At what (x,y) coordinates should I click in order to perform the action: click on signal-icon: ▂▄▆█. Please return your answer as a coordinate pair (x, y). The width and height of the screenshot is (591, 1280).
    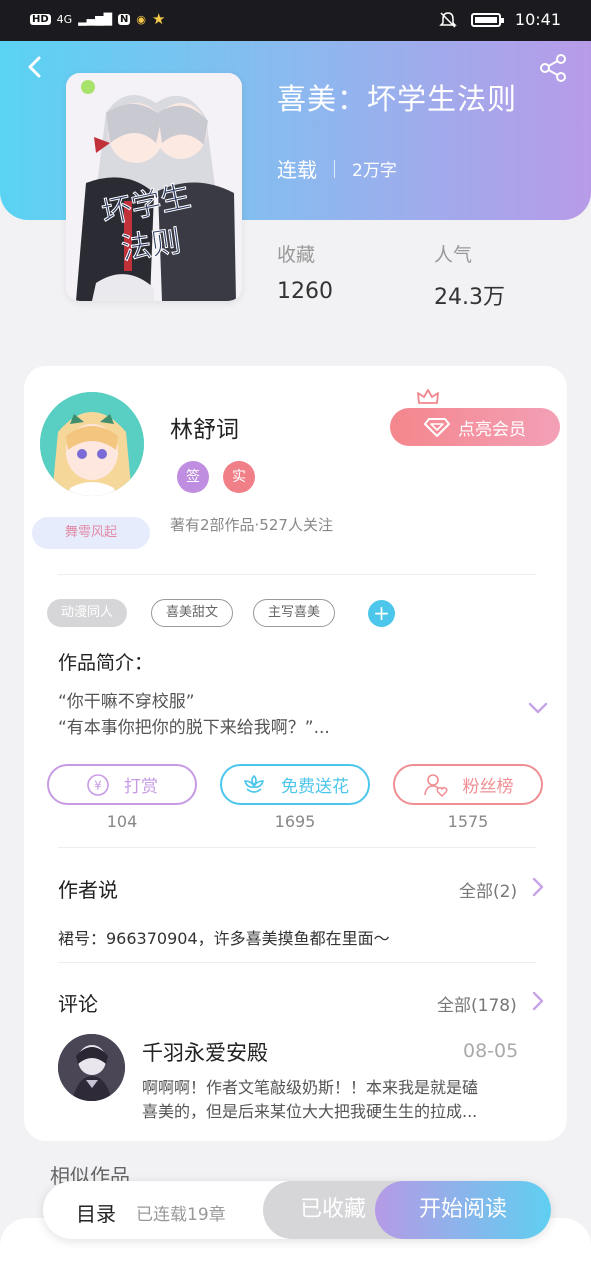
    Looking at the image, I should click on (95, 19).